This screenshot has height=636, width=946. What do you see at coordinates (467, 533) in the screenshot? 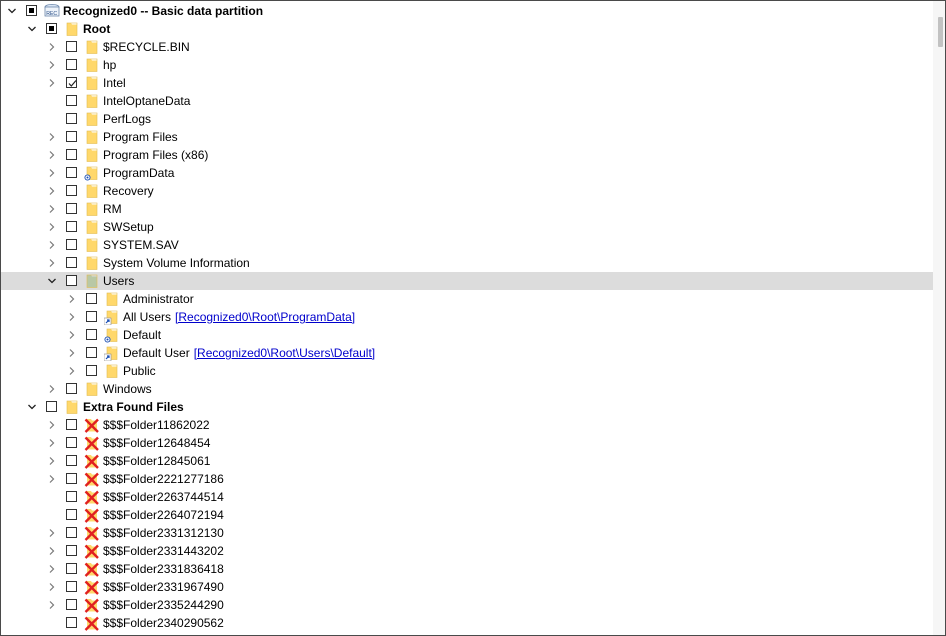
I see `tree-node-deleted-folder: $$$Folder2331312130` at bounding box center [467, 533].